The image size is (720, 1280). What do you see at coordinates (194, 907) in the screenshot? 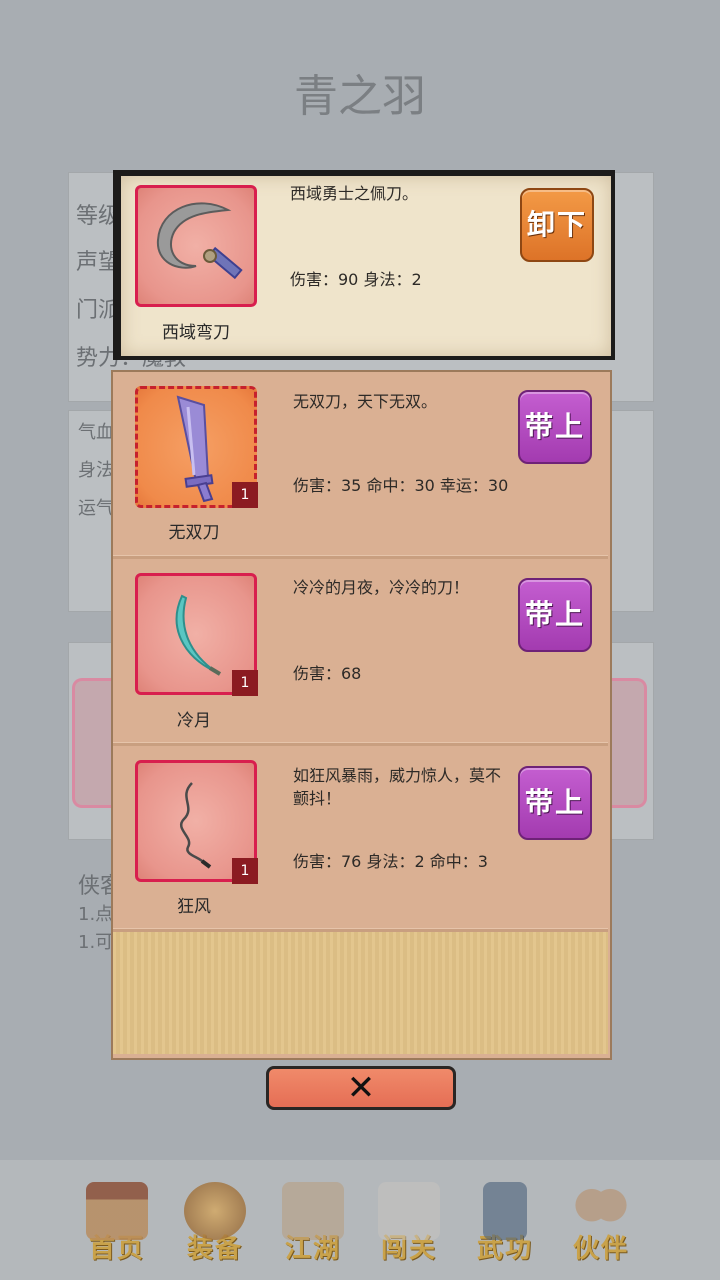
I see `item-name: 狂风` at bounding box center [194, 907].